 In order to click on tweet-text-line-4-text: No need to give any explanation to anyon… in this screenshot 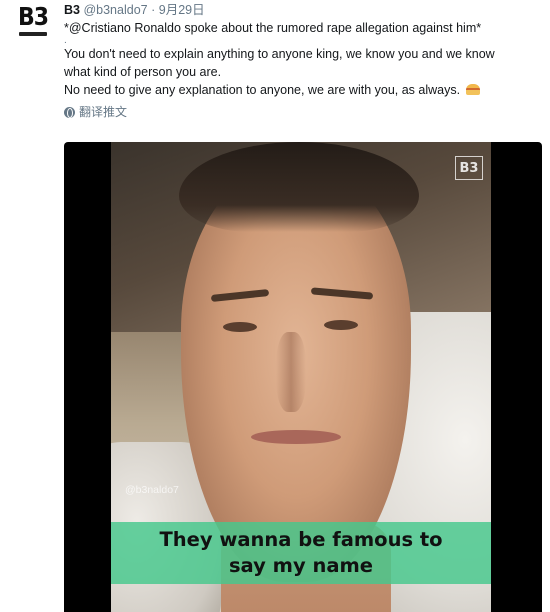, I will do `click(262, 90)`.